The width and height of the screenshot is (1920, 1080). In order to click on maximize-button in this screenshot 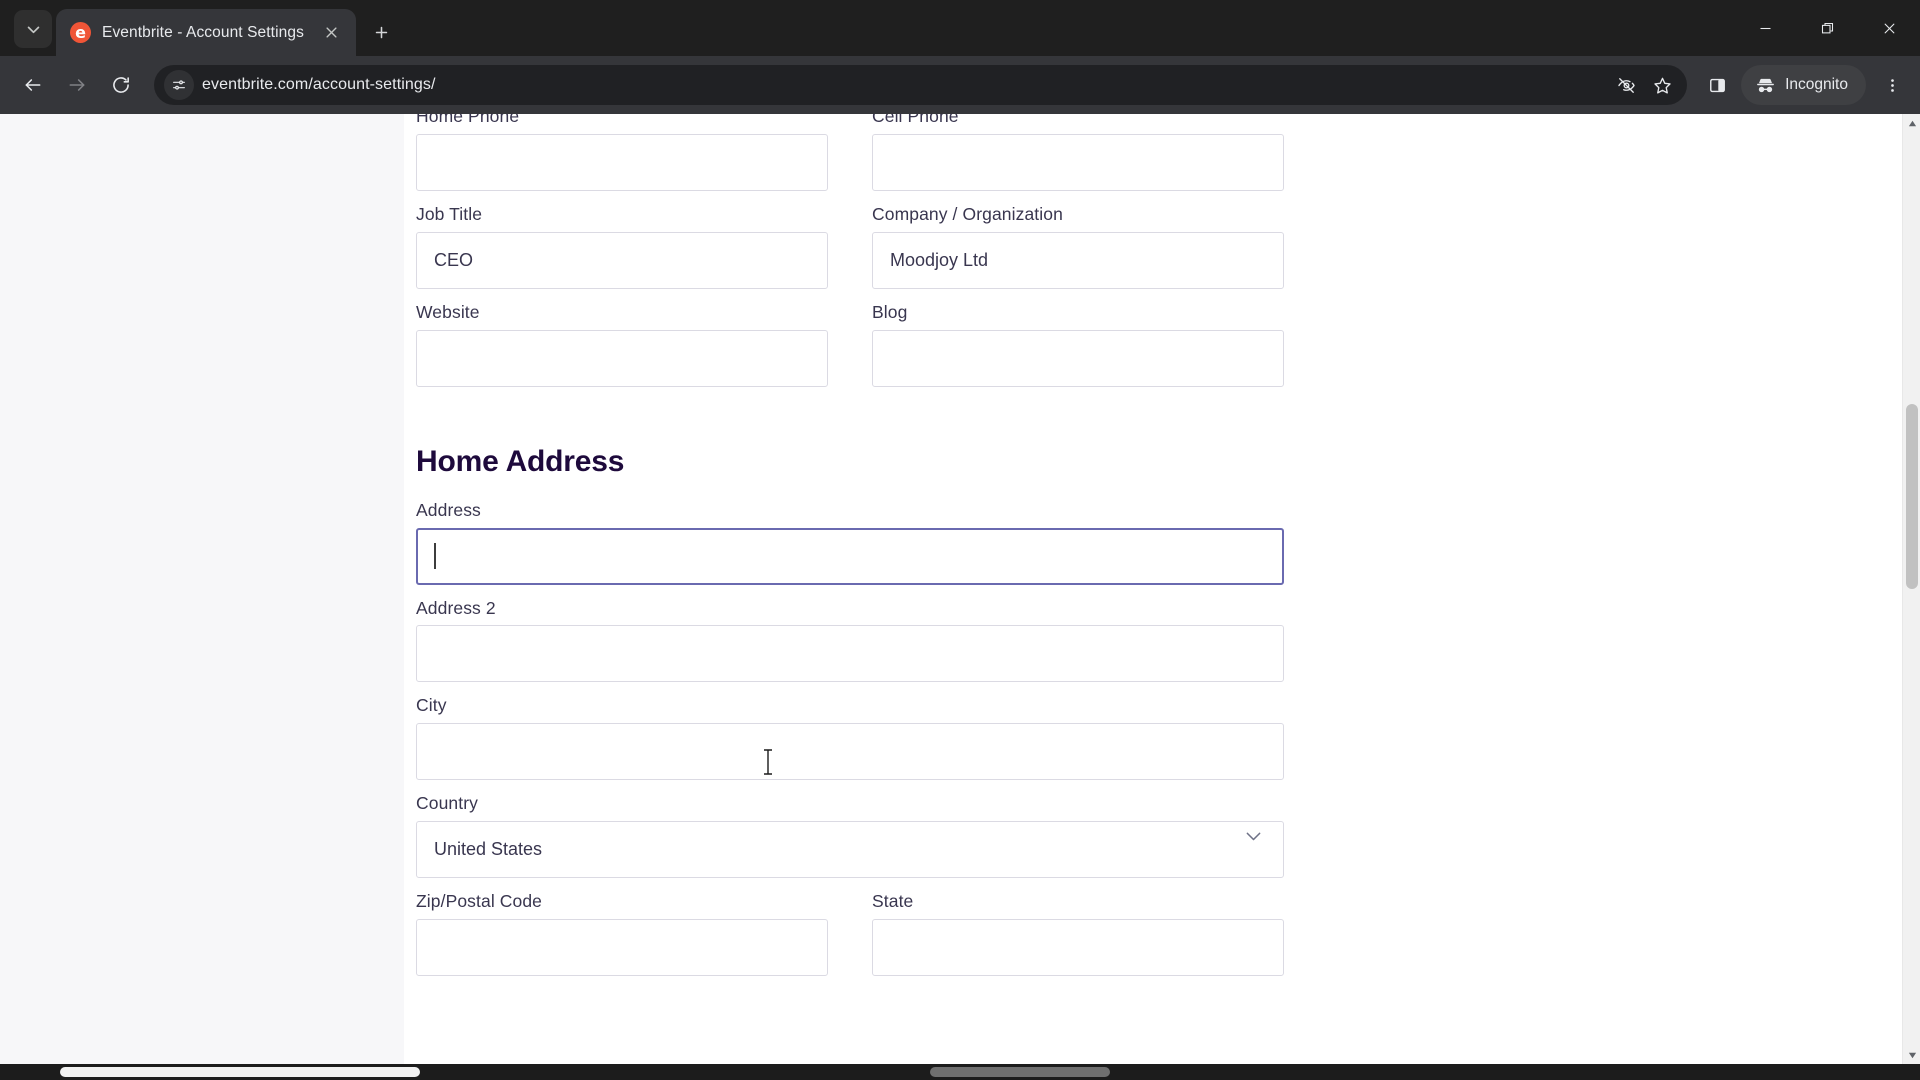, I will do `click(1827, 28)`.